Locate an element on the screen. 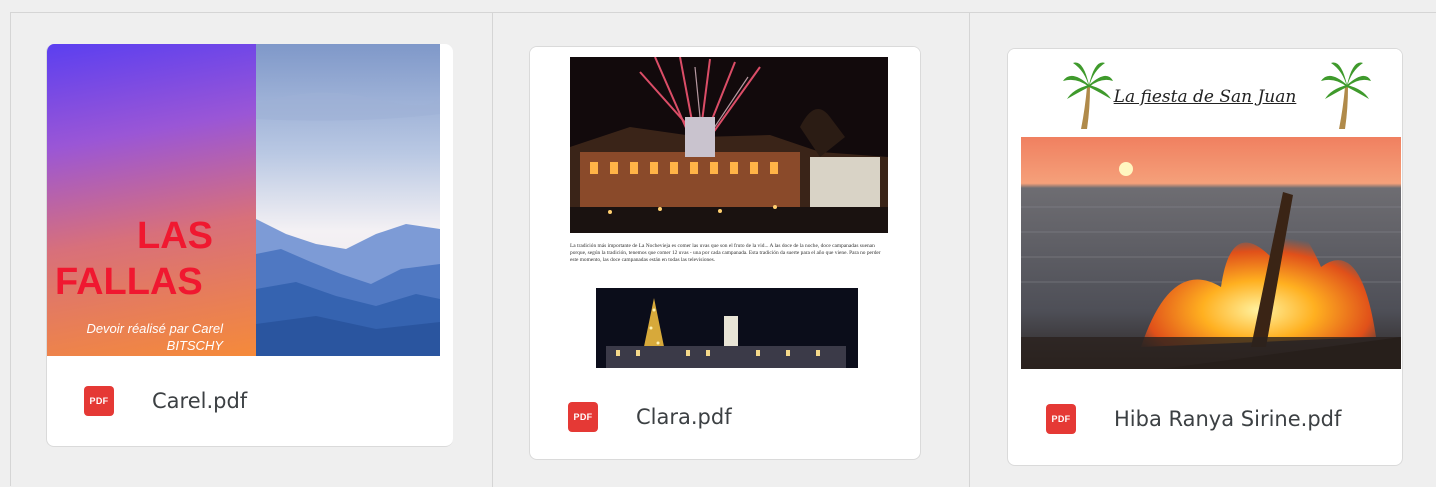 This screenshot has width=1436, height=487. file-footer: PDF Clara.pdf is located at coordinates (725, 417).